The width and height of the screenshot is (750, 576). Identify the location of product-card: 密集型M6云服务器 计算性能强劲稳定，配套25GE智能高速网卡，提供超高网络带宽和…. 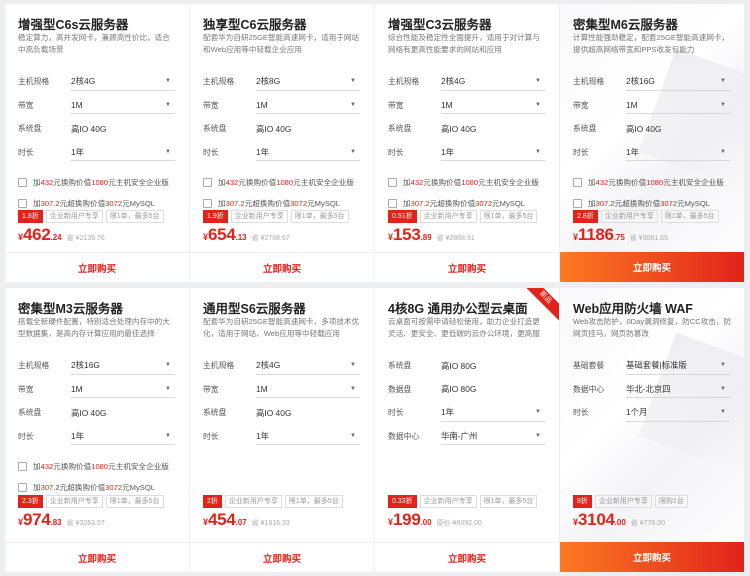
(652, 143).